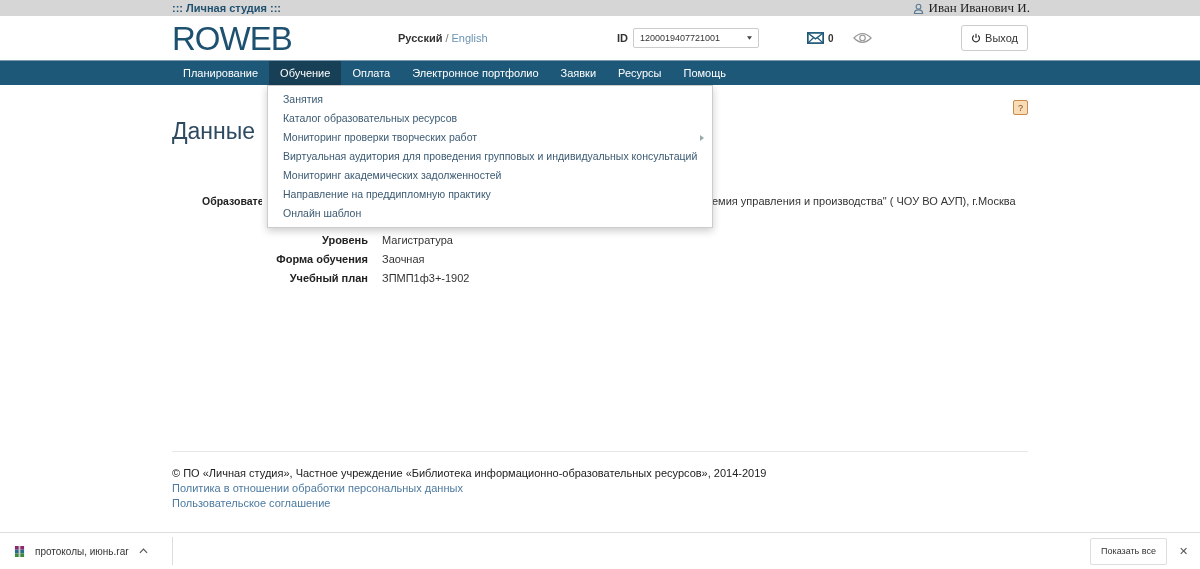 The height and width of the screenshot is (569, 1200). I want to click on nav-tab: Оплата, so click(371, 73).